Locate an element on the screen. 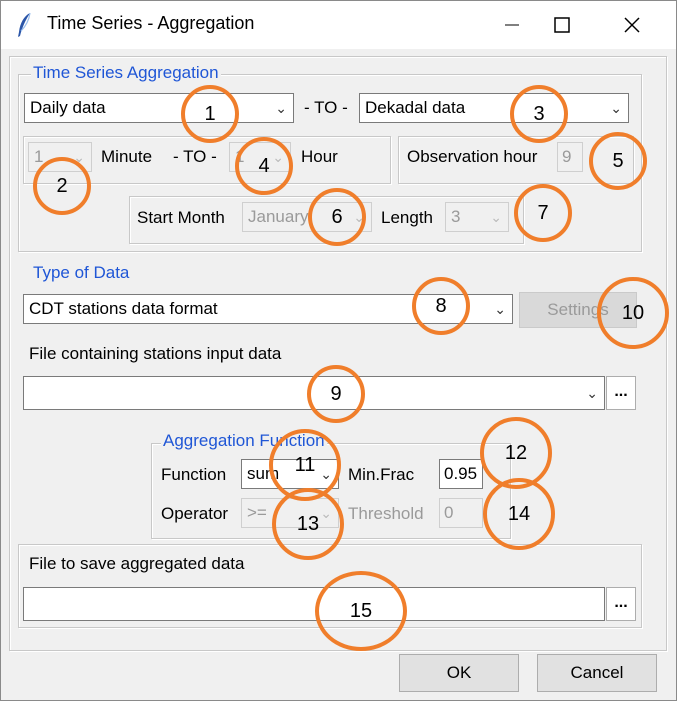  annotation-marker-5: 5 is located at coordinates (618, 161).